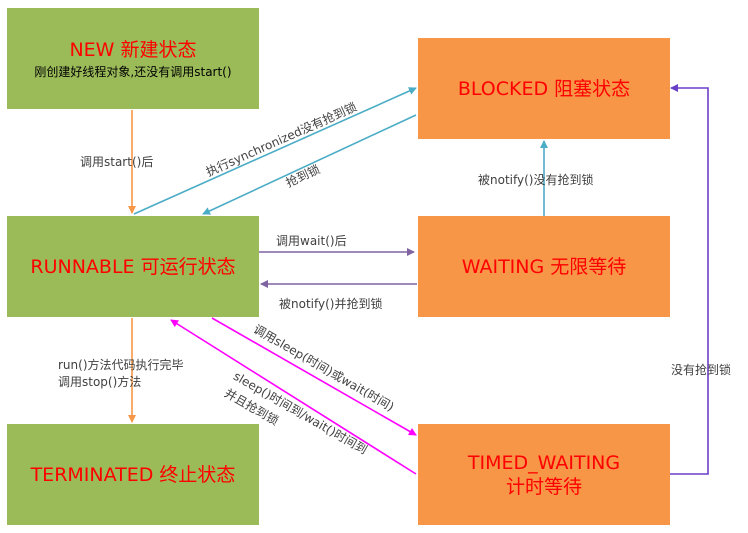 The image size is (748, 533). I want to click on label-waiting-to-runnable: 被notify()并抢到锁, so click(331, 304).